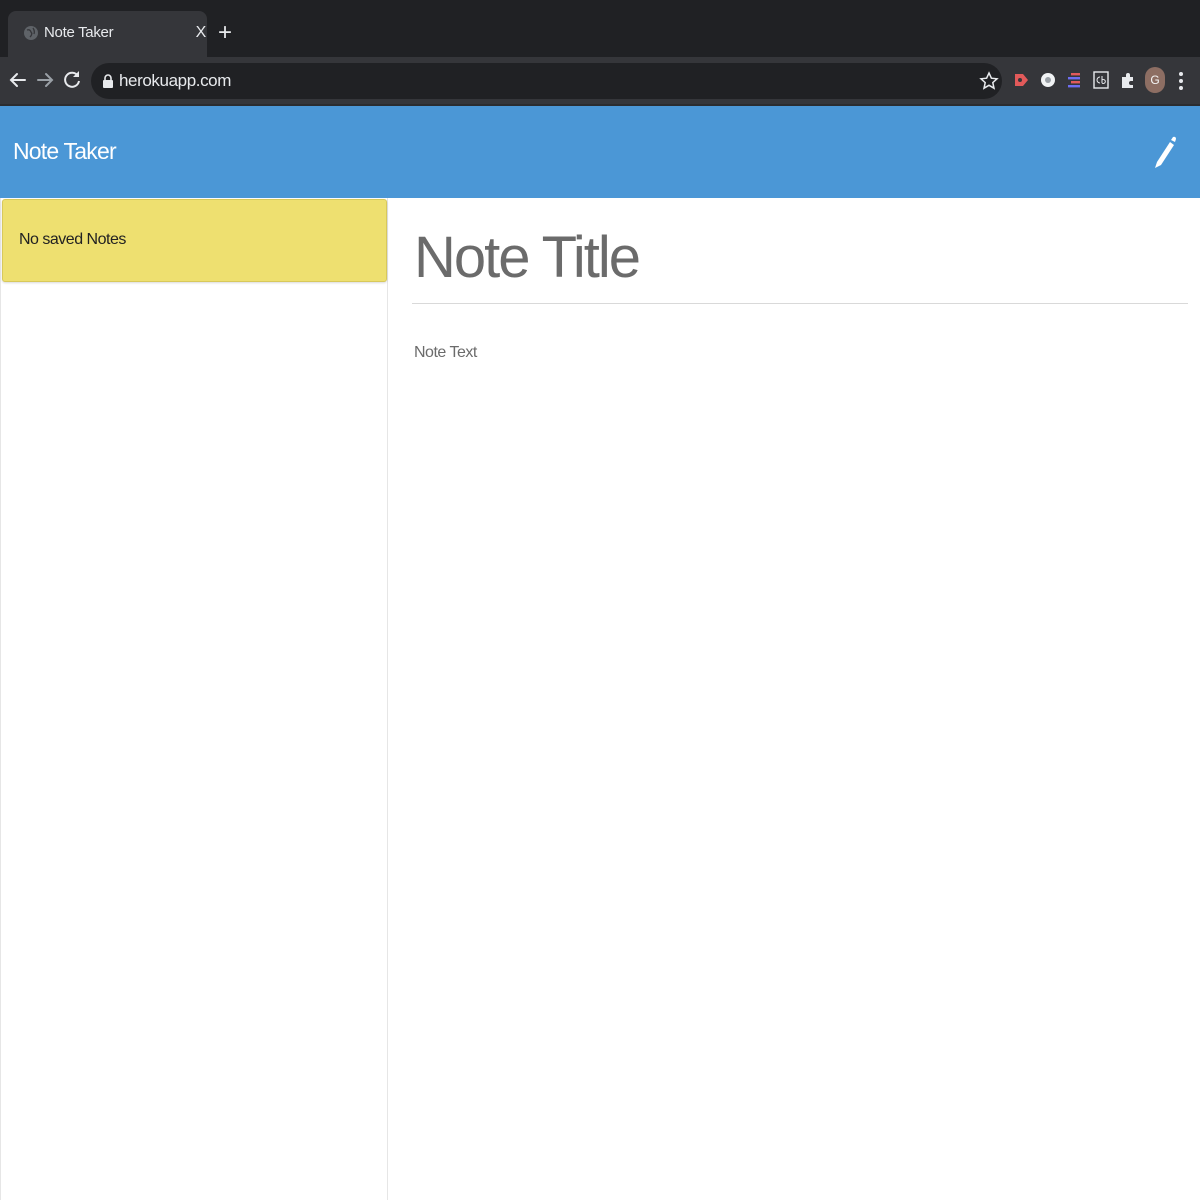  I want to click on note-title-input, so click(800, 258).